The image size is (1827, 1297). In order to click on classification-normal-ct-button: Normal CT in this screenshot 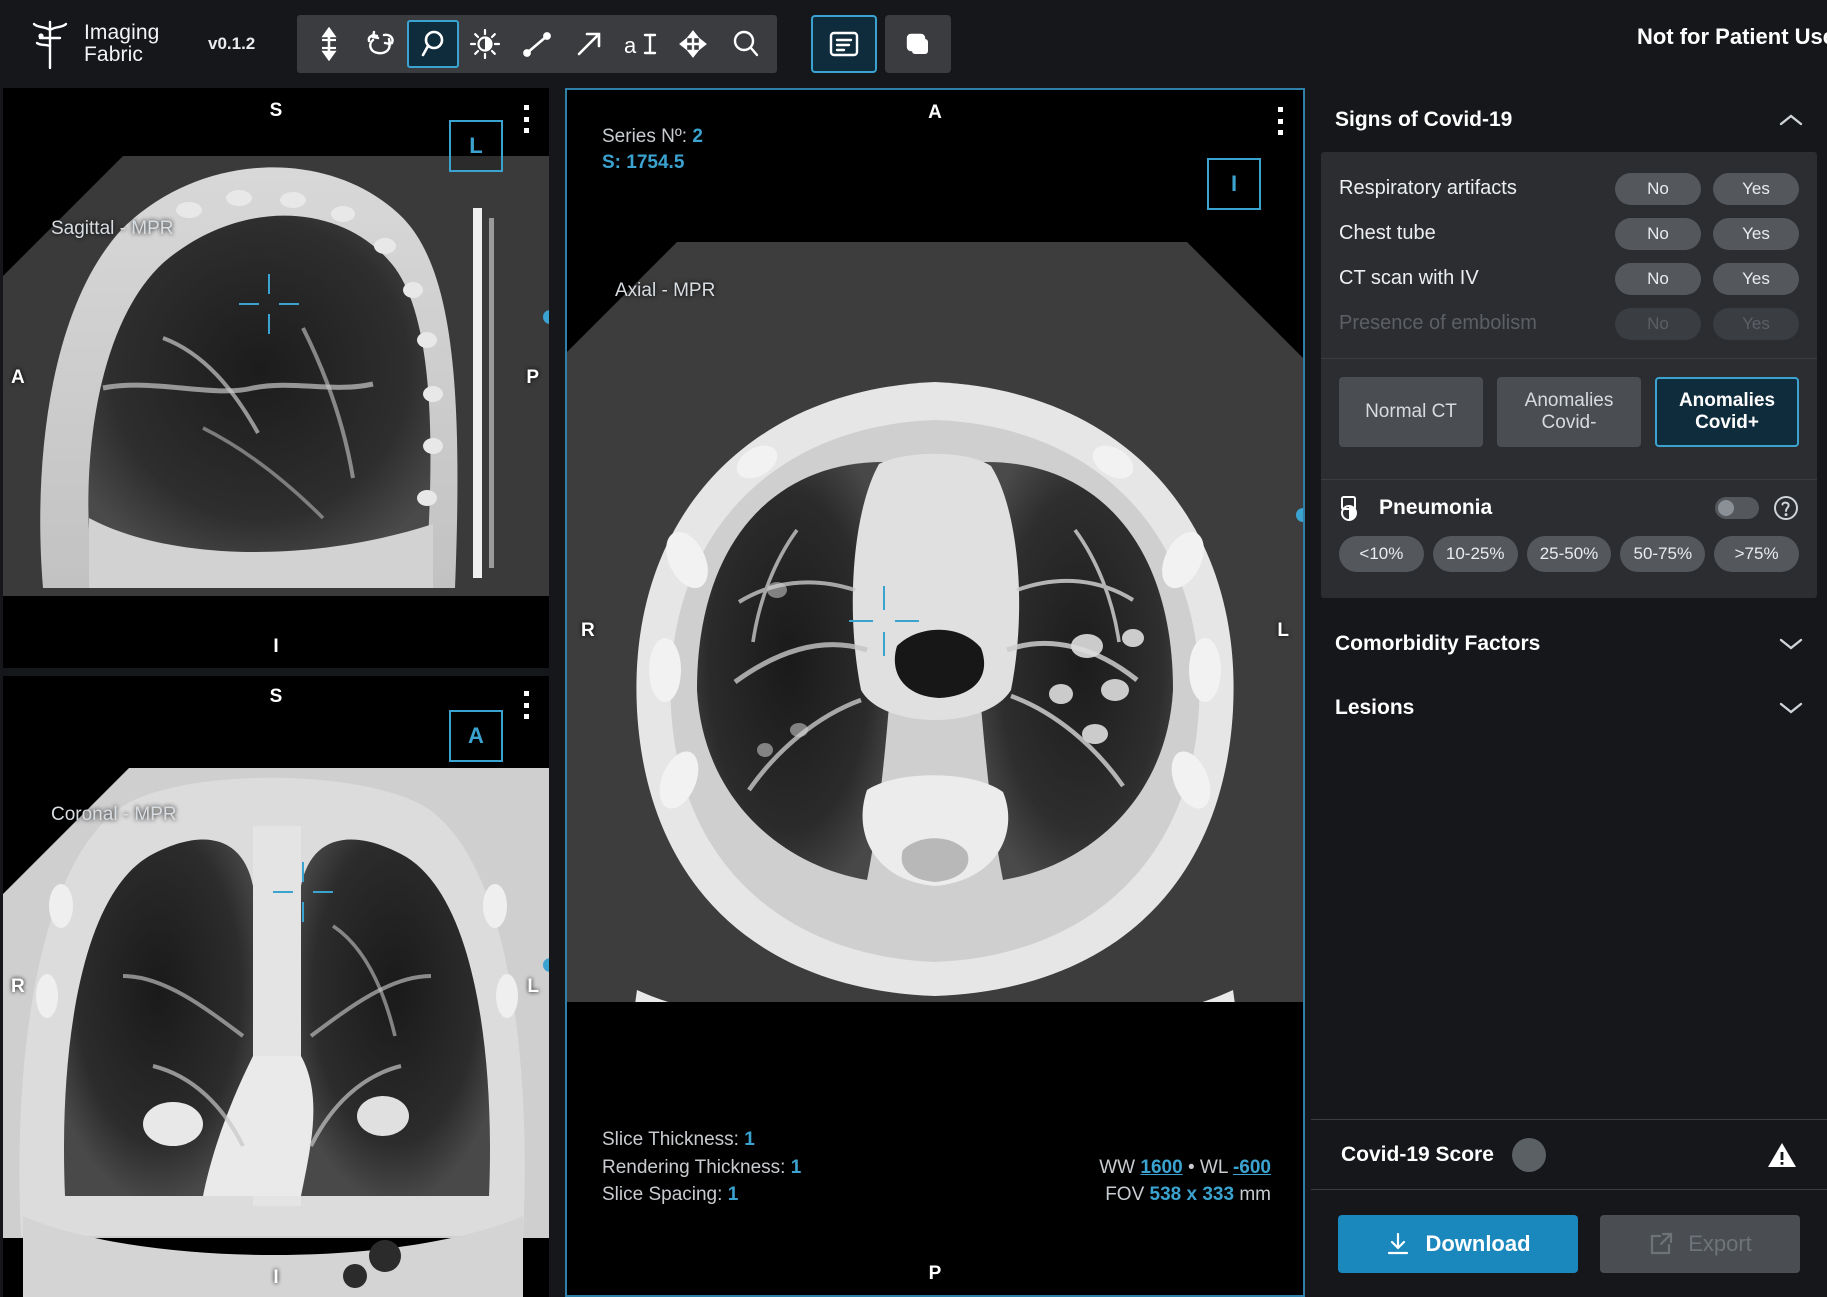, I will do `click(1411, 412)`.